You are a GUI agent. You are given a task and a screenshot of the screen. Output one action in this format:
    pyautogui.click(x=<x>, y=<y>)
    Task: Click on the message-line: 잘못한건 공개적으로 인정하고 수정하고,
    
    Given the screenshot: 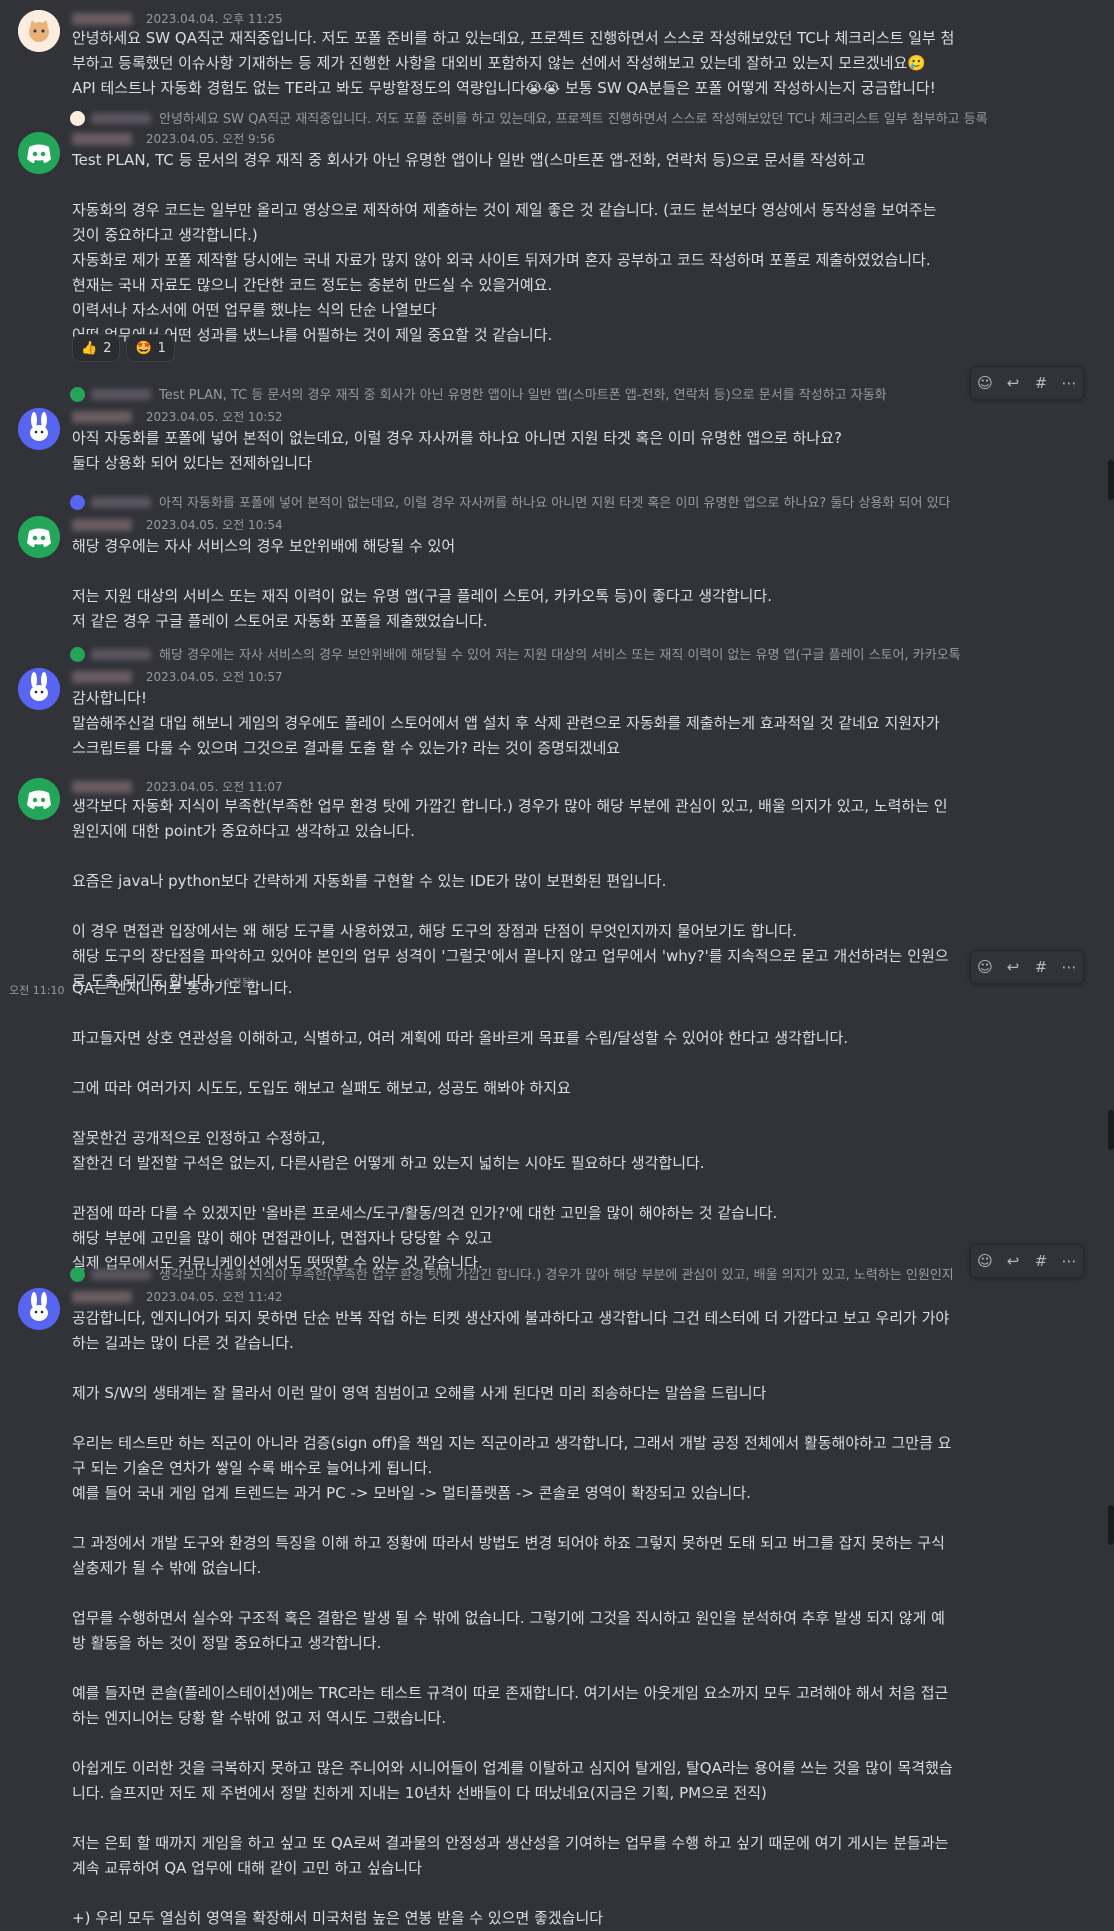 What is the action you would take?
    pyautogui.click(x=199, y=1138)
    